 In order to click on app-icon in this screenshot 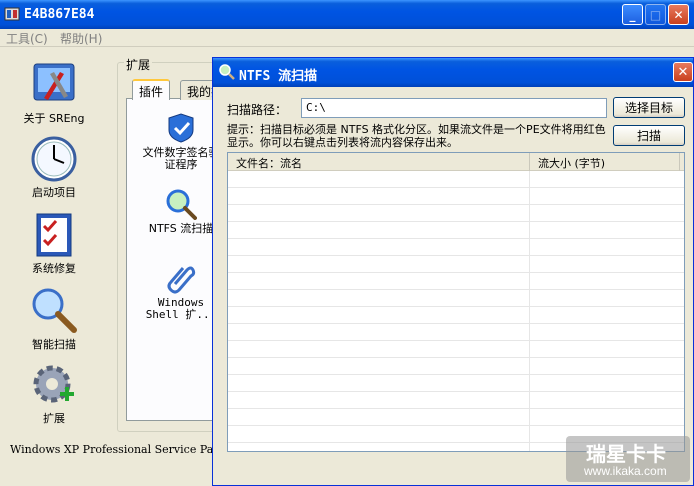, I will do `click(12, 14)`.